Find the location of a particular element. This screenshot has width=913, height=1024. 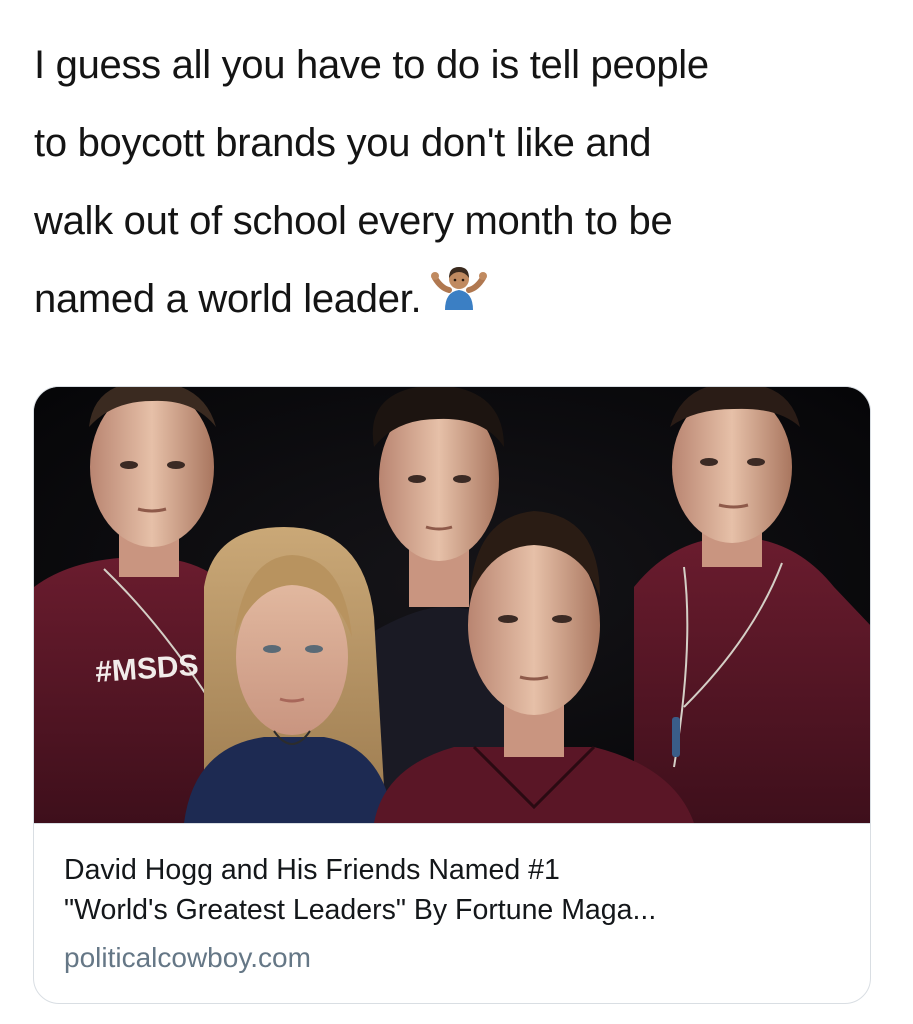

tweet-line-4: named a world leader. is located at coordinates (464, 299).